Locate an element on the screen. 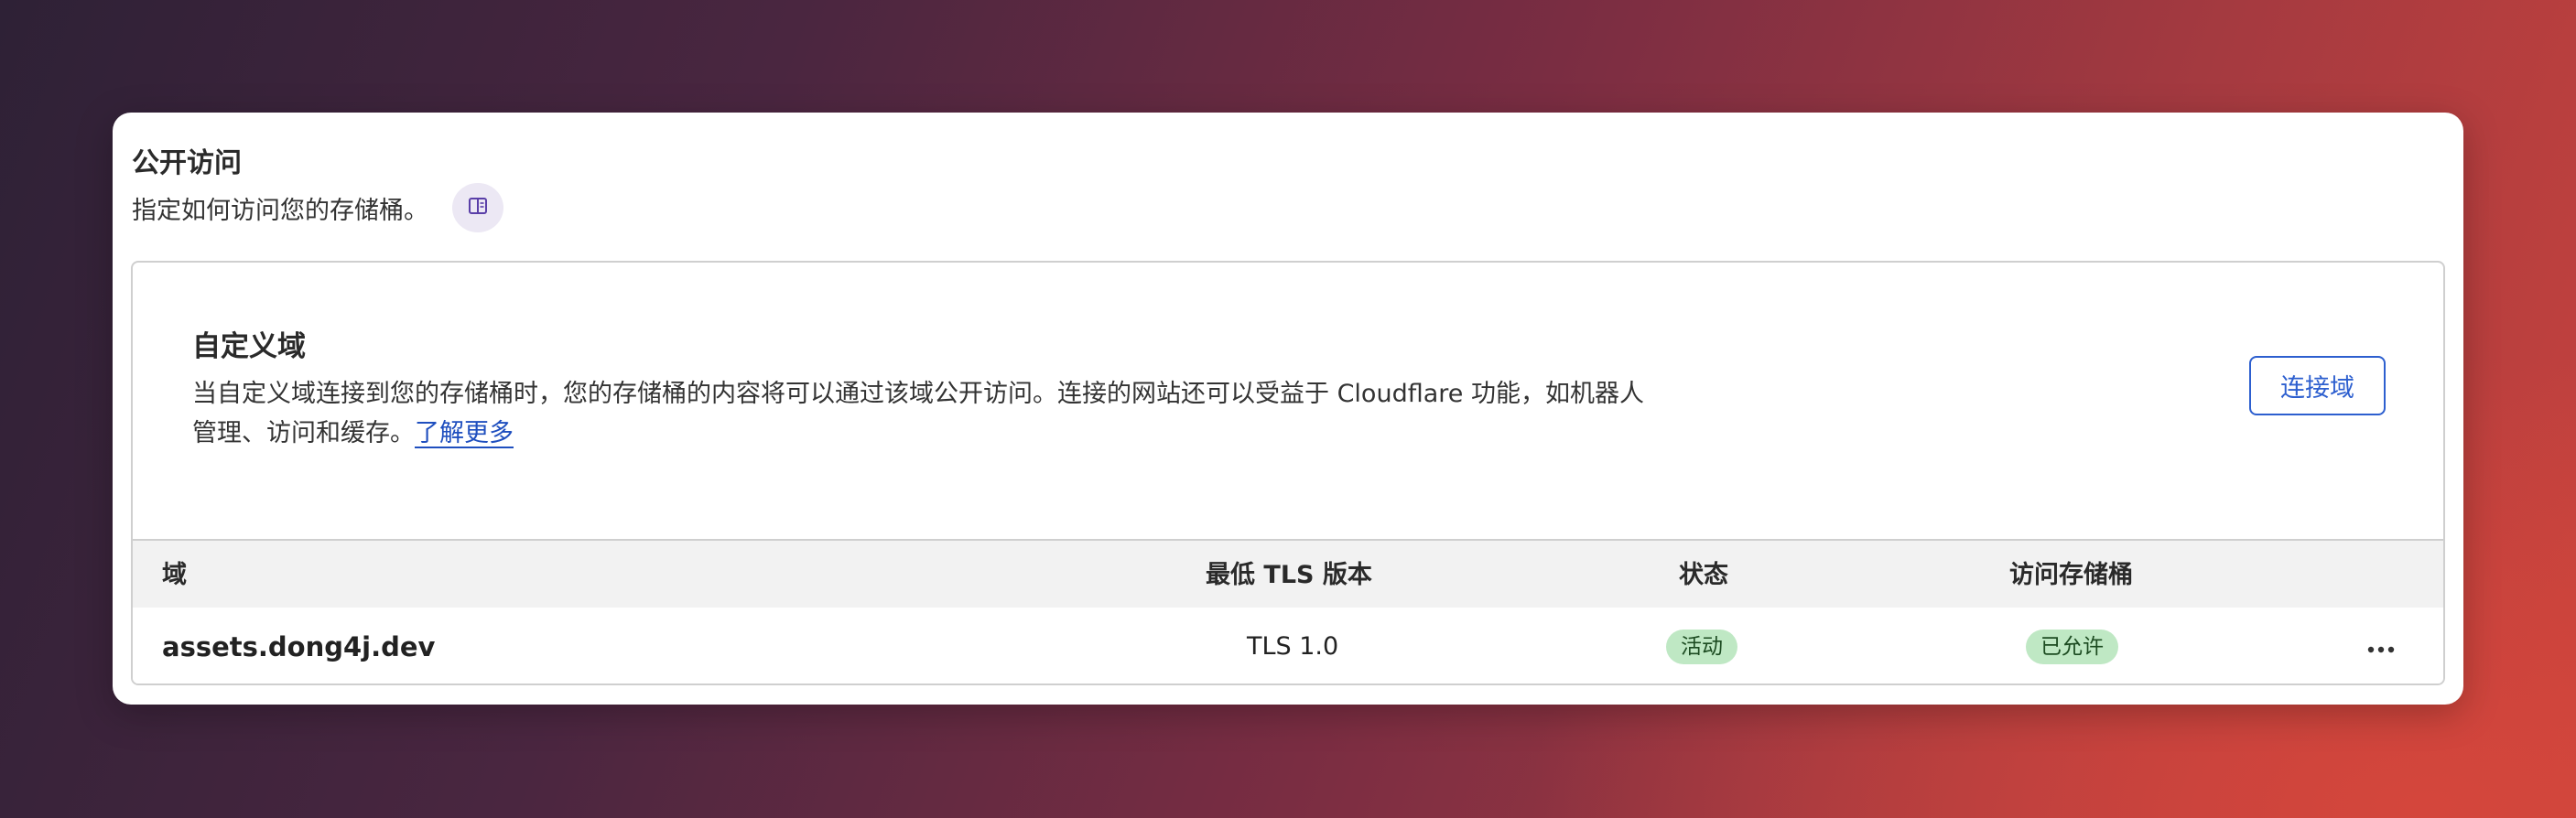 The image size is (2576, 818). status-badge: 活动 is located at coordinates (1702, 647).